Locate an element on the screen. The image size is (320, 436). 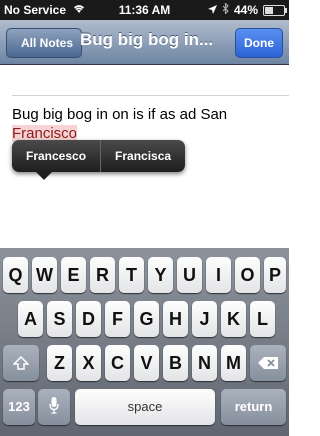
key-f: F is located at coordinates (117, 319).